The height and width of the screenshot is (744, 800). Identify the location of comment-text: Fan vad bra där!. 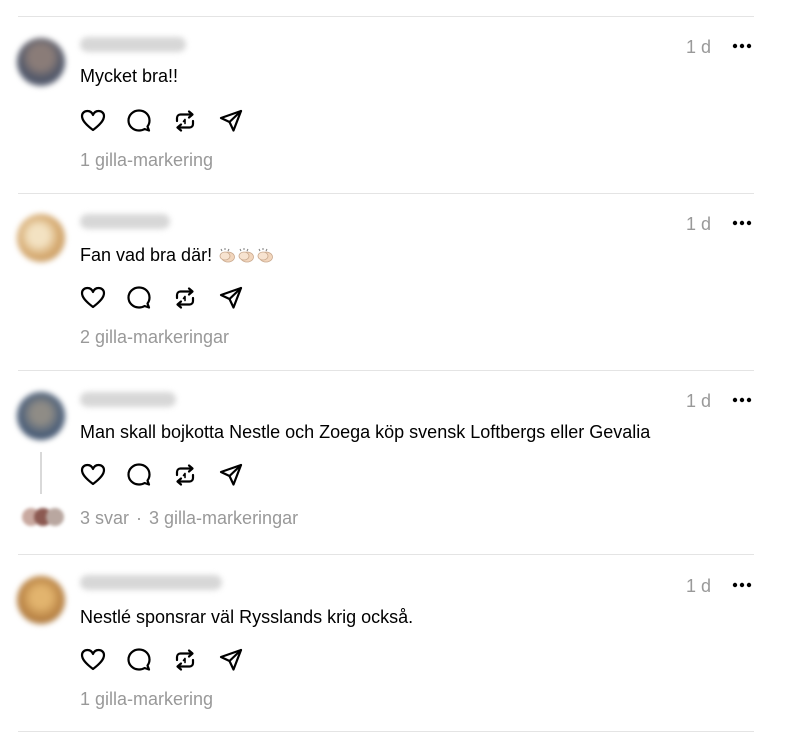
(177, 255).